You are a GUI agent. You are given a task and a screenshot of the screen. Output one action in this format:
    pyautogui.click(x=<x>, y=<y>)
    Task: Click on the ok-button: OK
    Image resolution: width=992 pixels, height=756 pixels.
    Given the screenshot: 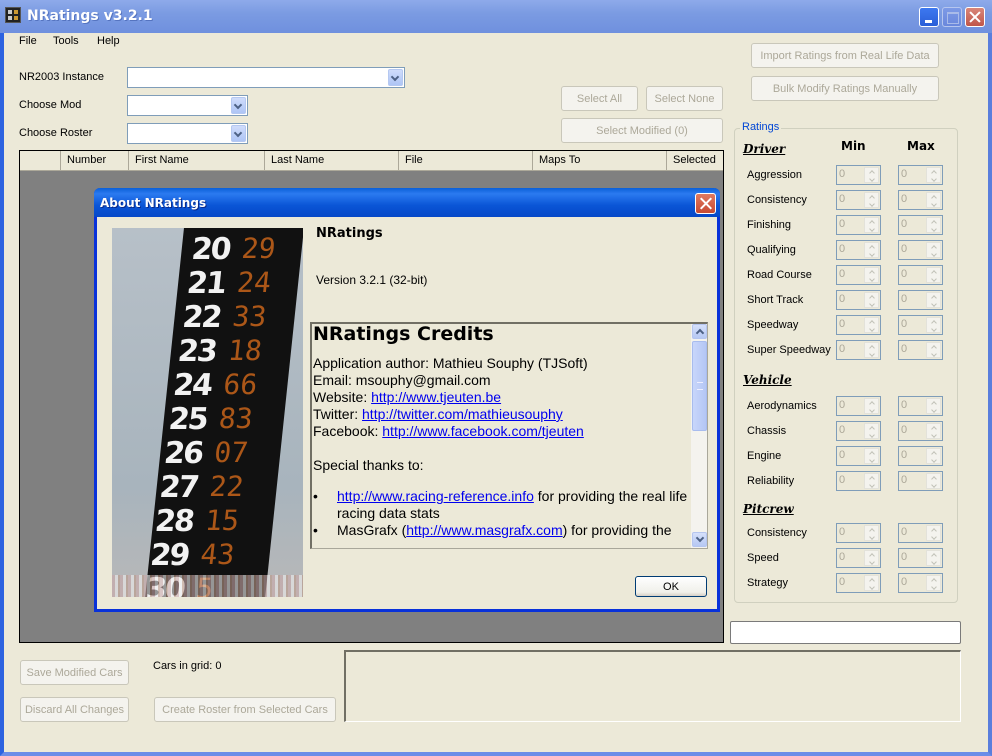 What is the action you would take?
    pyautogui.click(x=671, y=586)
    